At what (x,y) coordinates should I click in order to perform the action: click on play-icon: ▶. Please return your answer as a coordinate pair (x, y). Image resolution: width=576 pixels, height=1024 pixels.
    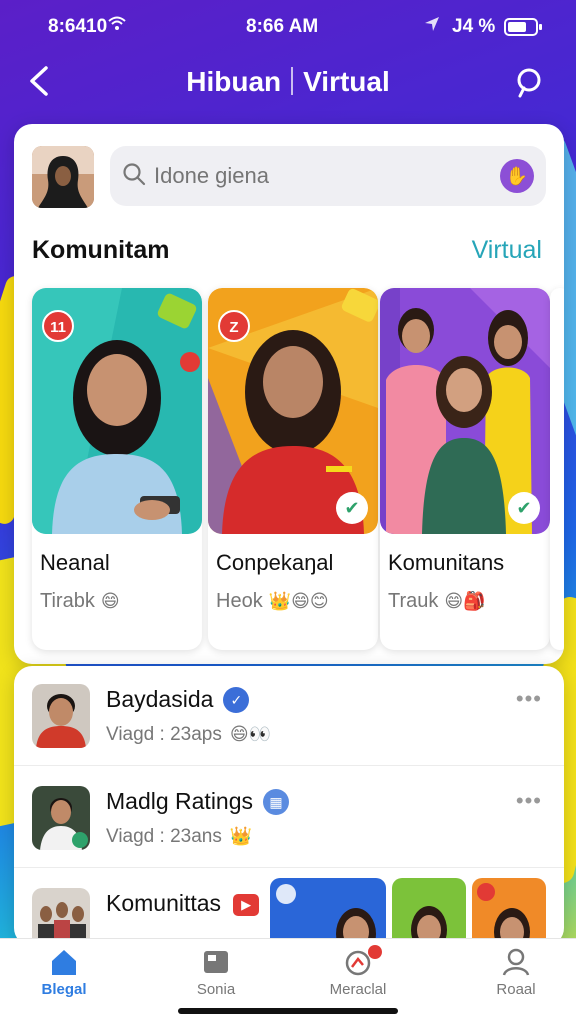
    Looking at the image, I should click on (246, 905).